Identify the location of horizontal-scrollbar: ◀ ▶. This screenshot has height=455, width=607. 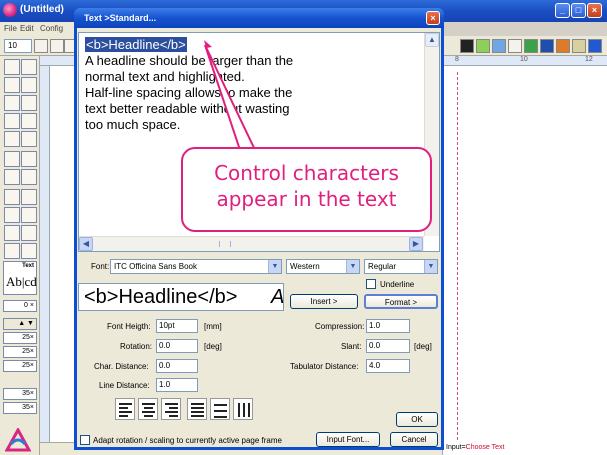
(251, 243).